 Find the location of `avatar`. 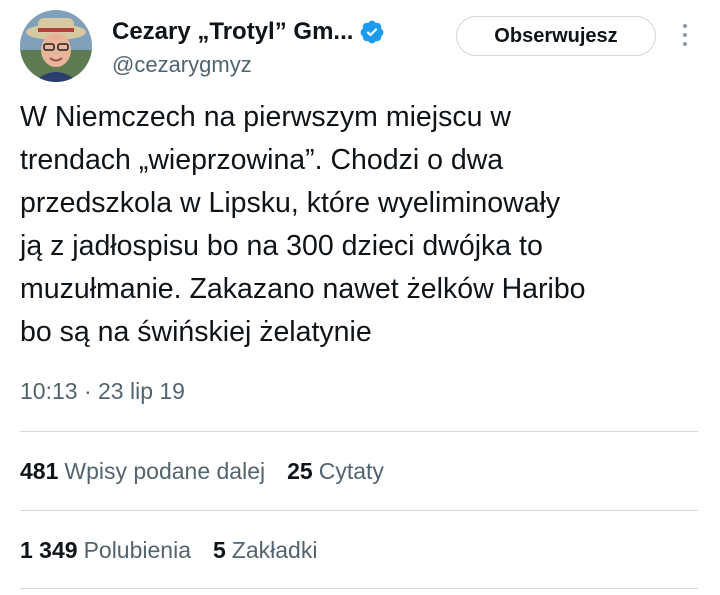

avatar is located at coordinates (56, 46).